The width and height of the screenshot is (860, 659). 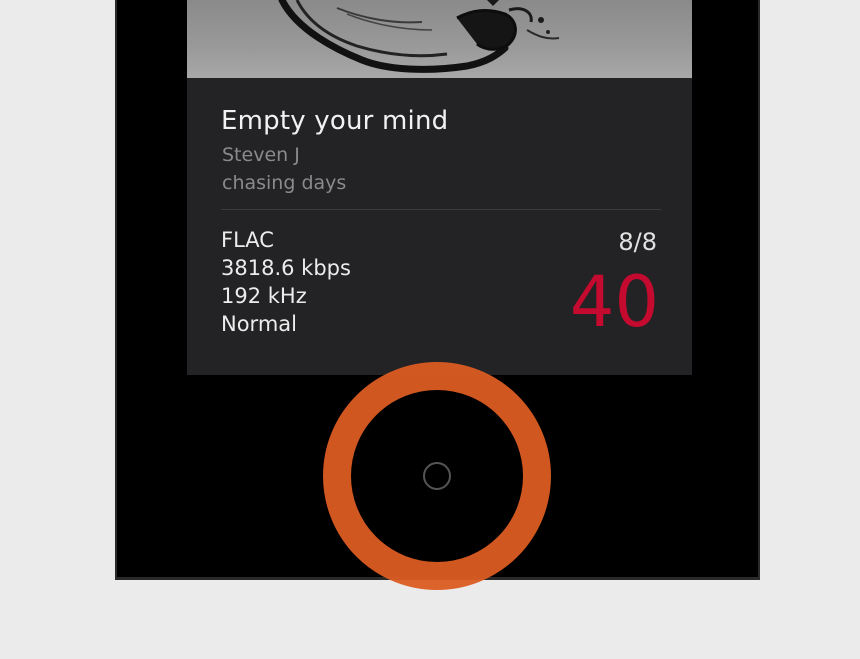 What do you see at coordinates (614, 302) in the screenshot?
I see `volume-level: 40` at bounding box center [614, 302].